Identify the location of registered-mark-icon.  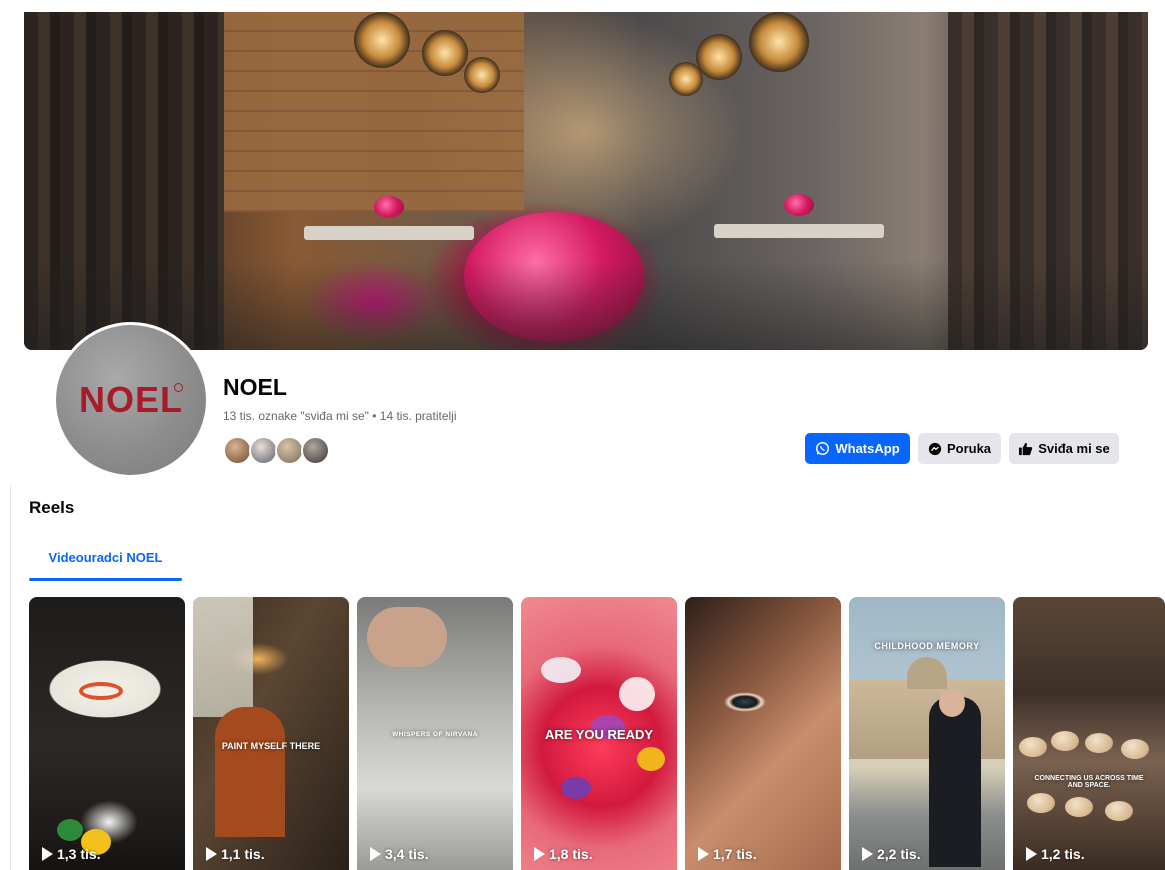
(178, 387).